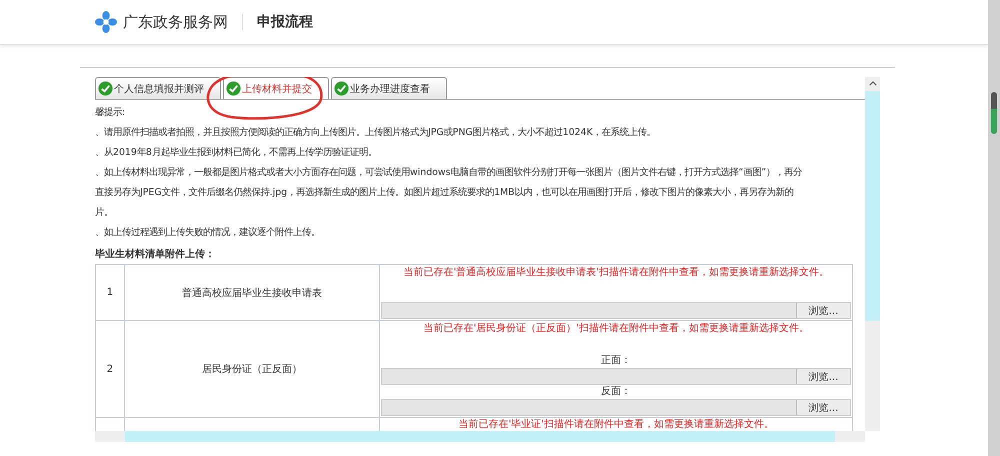  What do you see at coordinates (449, 173) in the screenshot?
I see `tip-text: 、如上传材料出现异常，一般都是图片格式或者大小方面存在问题，可尝试使用windows电脑自带的画图软件分别打开每一张图片（图片文件右键，打开方式选择“画图”），再分` at bounding box center [449, 173].